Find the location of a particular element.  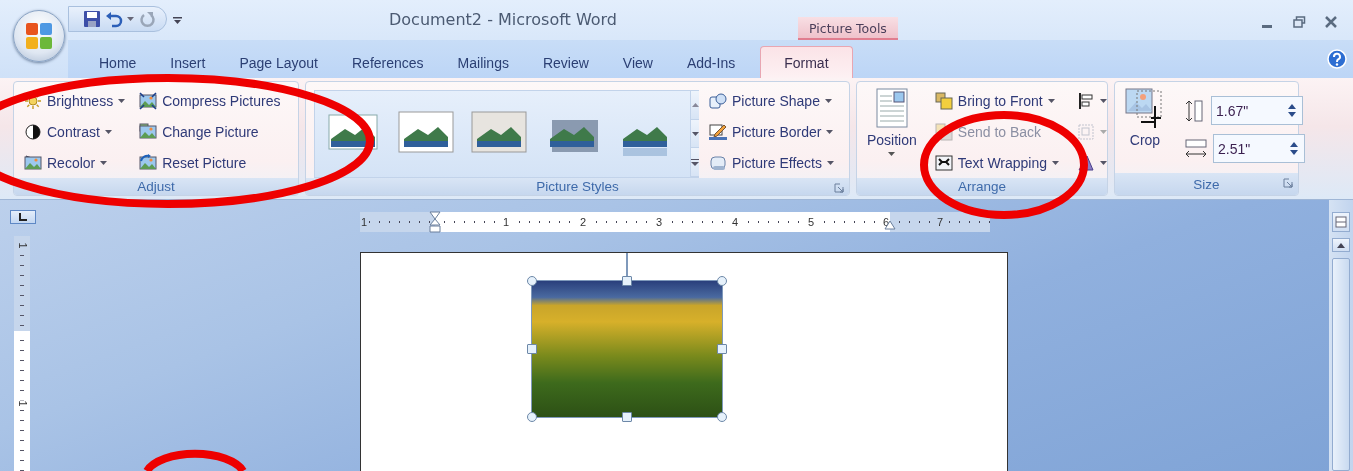

rounded-square-icon is located at coordinates (718, 163).